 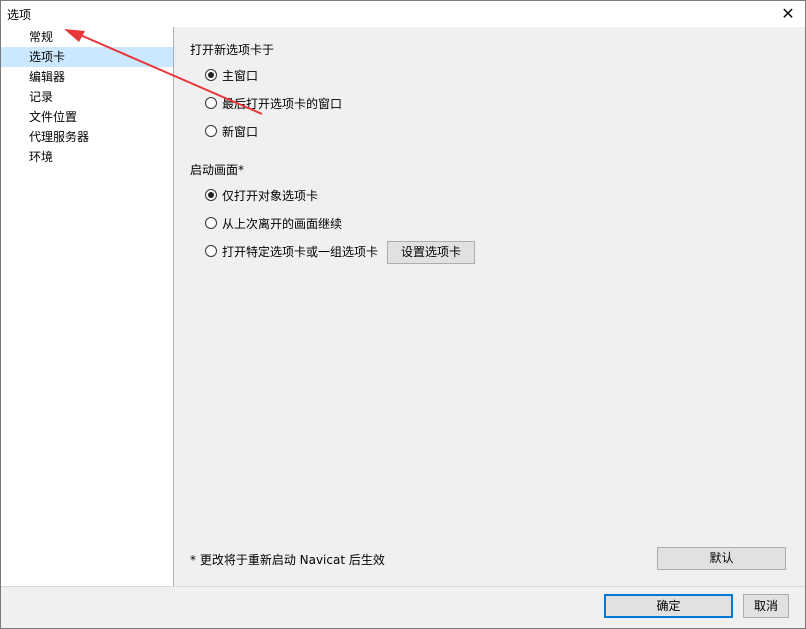 I want to click on radio-label: 最后打开选项卡的窗口, so click(x=282, y=104).